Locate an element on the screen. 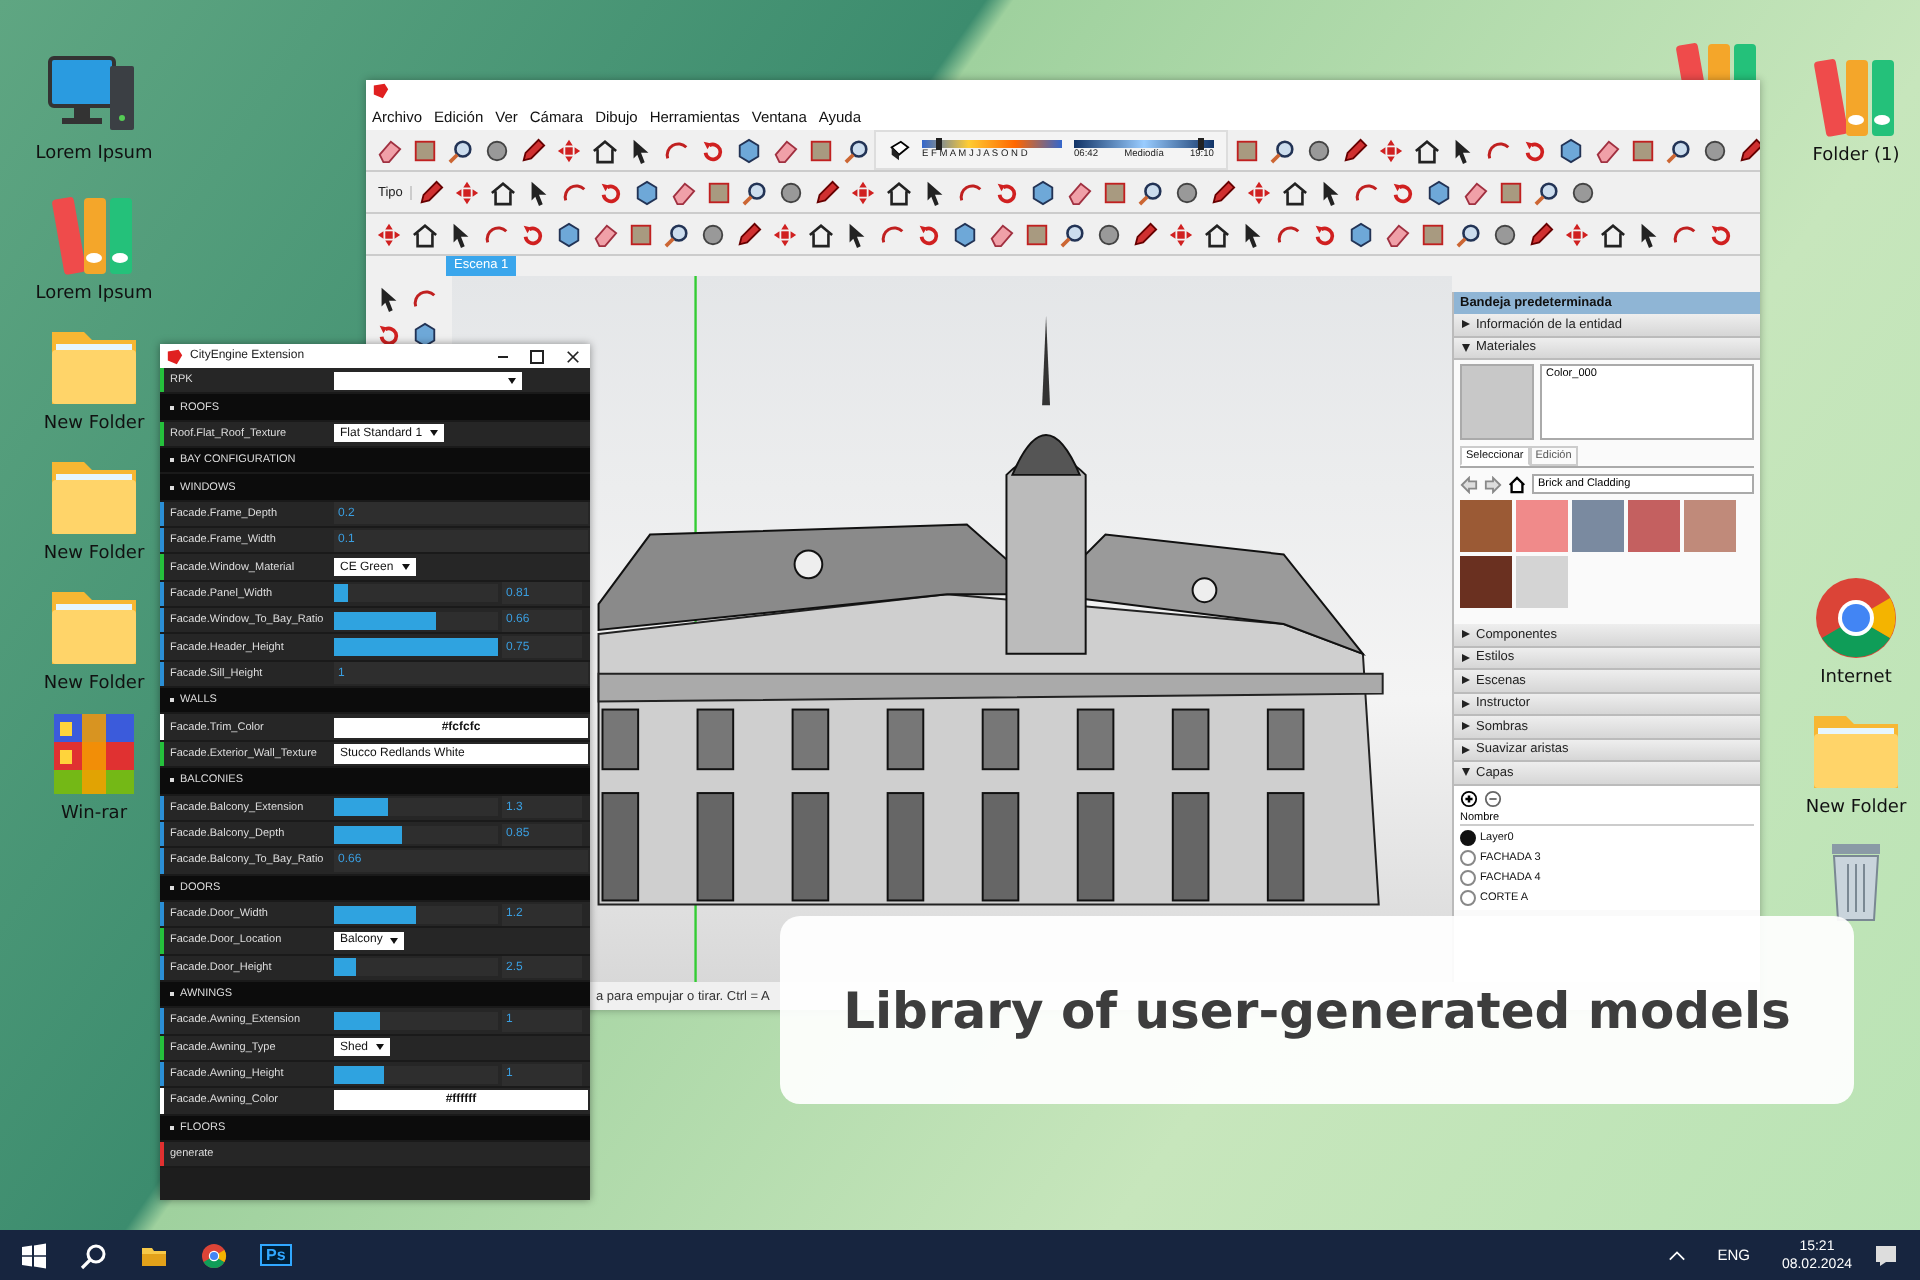  time-slider is located at coordinates (1144, 144).